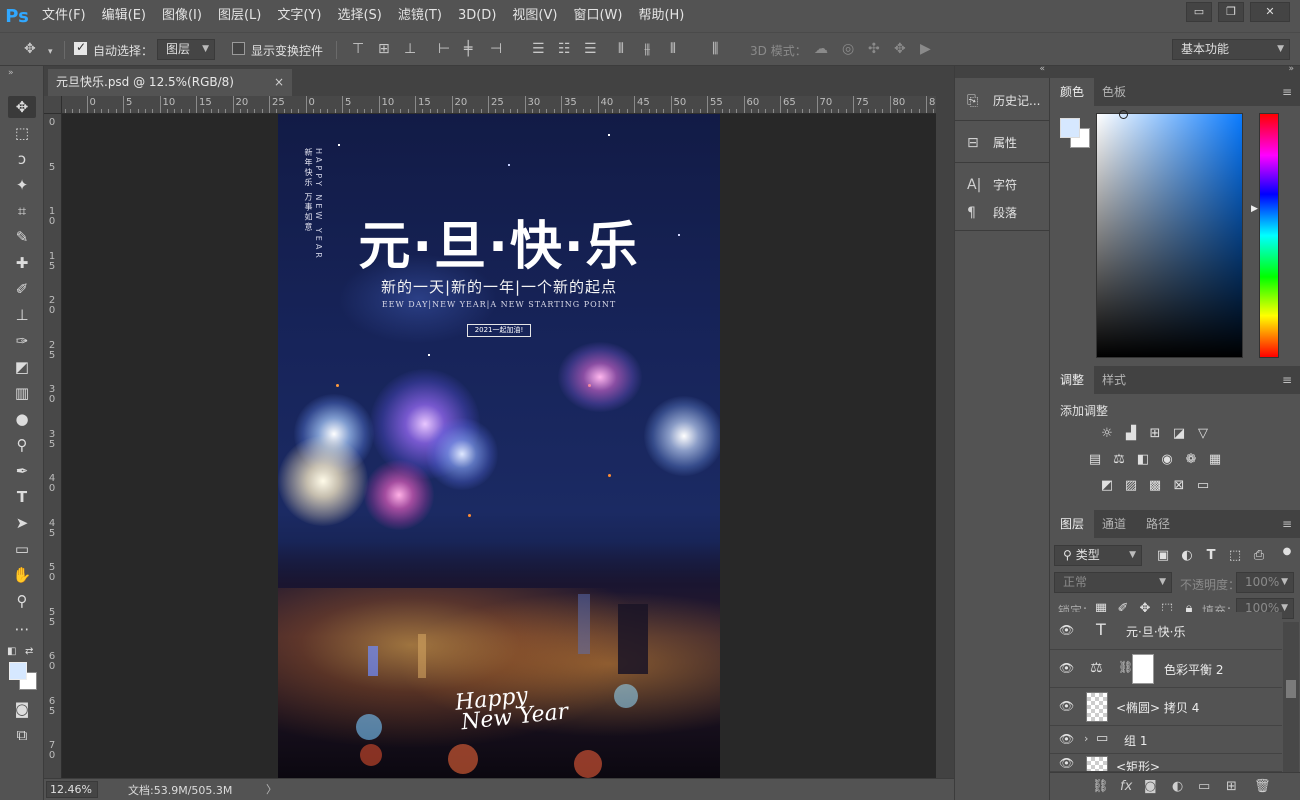 The height and width of the screenshot is (800, 1300). I want to click on tab-adjustments: 调整, so click(1072, 380).